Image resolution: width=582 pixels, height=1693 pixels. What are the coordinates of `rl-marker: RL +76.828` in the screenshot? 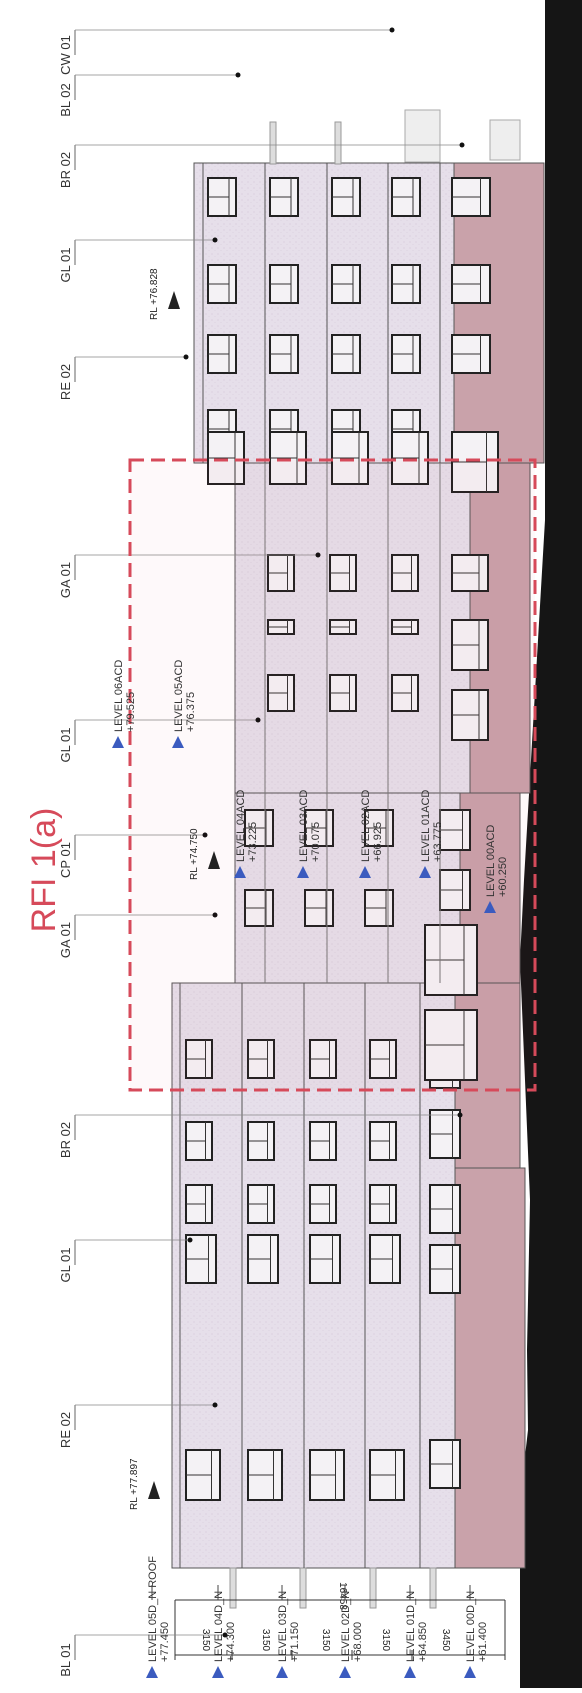 It's located at (154, 294).